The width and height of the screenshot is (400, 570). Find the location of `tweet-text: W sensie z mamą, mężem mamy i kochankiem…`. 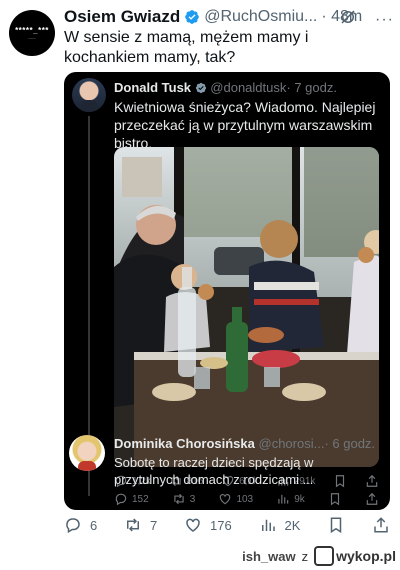

tweet-text: W sensie z mamą, mężem mamy i kochankiem… is located at coordinates (186, 47).